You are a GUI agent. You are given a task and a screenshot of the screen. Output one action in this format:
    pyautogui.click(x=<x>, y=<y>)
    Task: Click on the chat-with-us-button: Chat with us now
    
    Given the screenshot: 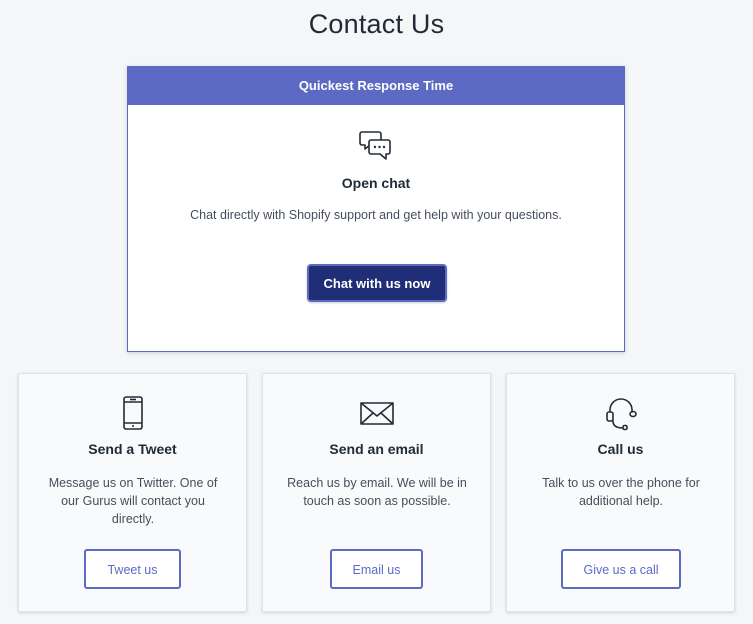 What is the action you would take?
    pyautogui.click(x=377, y=283)
    